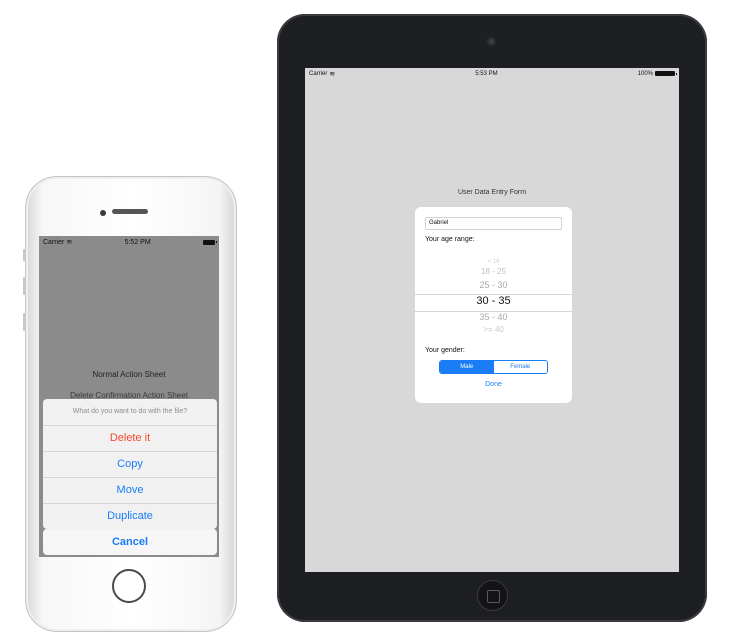 This screenshot has height=642, width=730. Describe the element at coordinates (493, 261) in the screenshot. I see `picker-row: < 18` at that location.